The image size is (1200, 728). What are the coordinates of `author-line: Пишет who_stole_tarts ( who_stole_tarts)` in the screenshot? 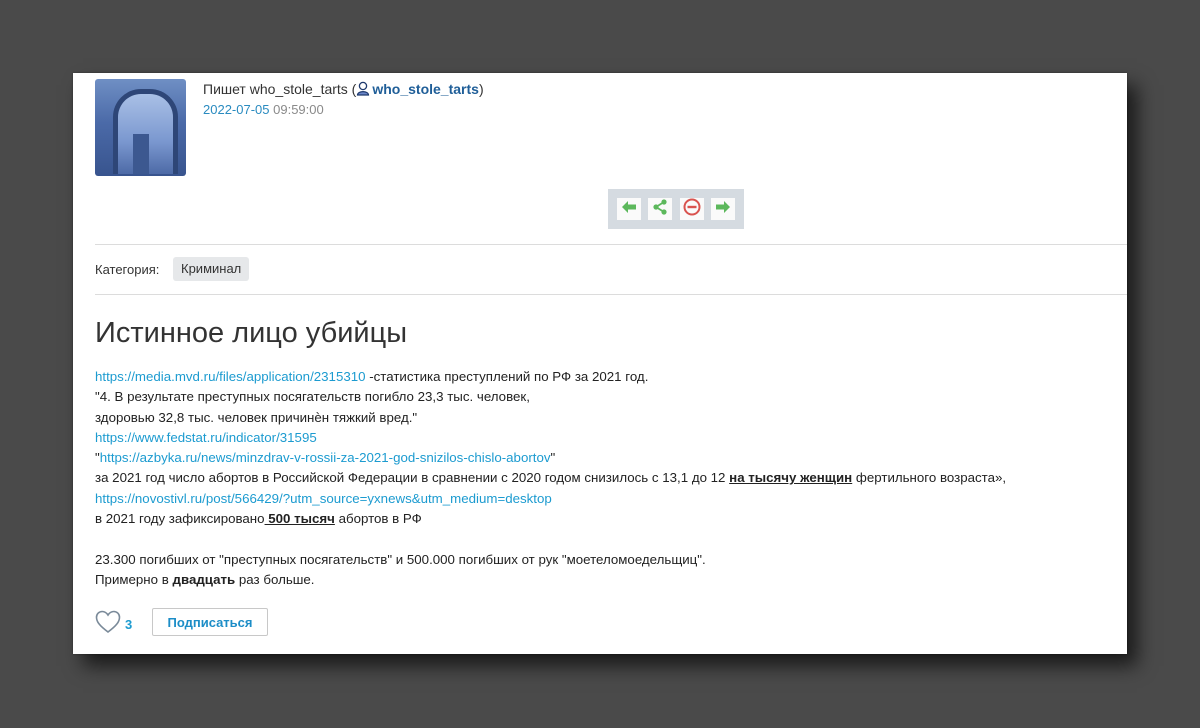 It's located at (343, 90).